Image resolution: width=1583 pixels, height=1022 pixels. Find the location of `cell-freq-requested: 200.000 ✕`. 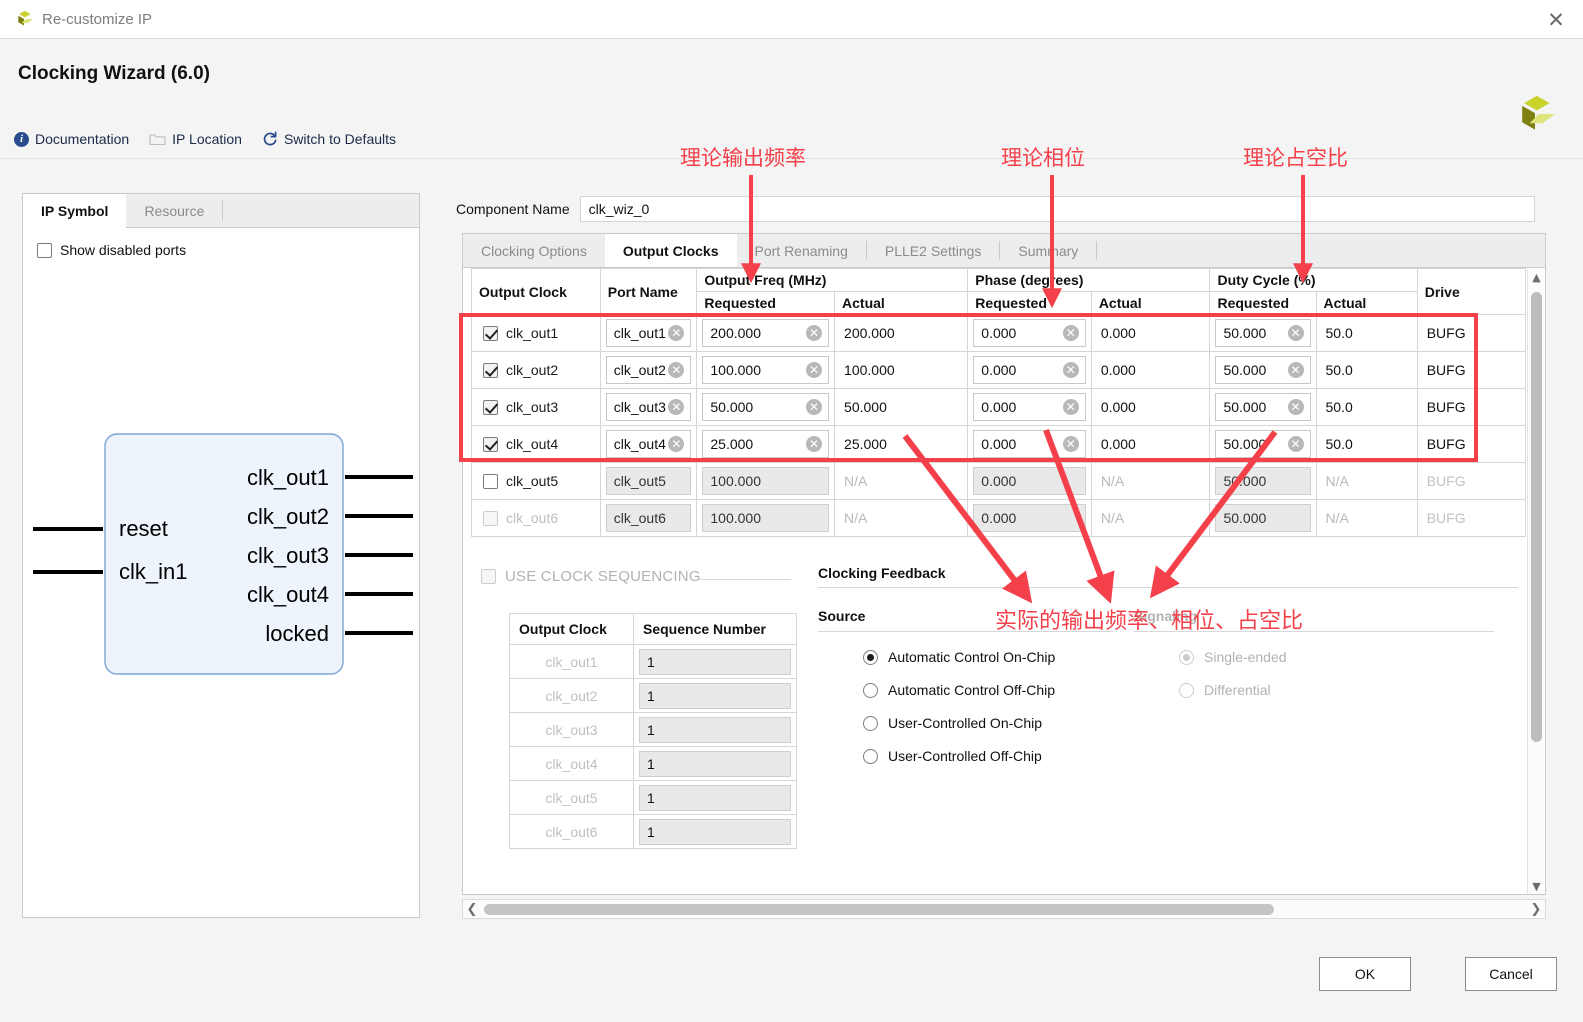

cell-freq-requested: 200.000 ✕ is located at coordinates (766, 333).